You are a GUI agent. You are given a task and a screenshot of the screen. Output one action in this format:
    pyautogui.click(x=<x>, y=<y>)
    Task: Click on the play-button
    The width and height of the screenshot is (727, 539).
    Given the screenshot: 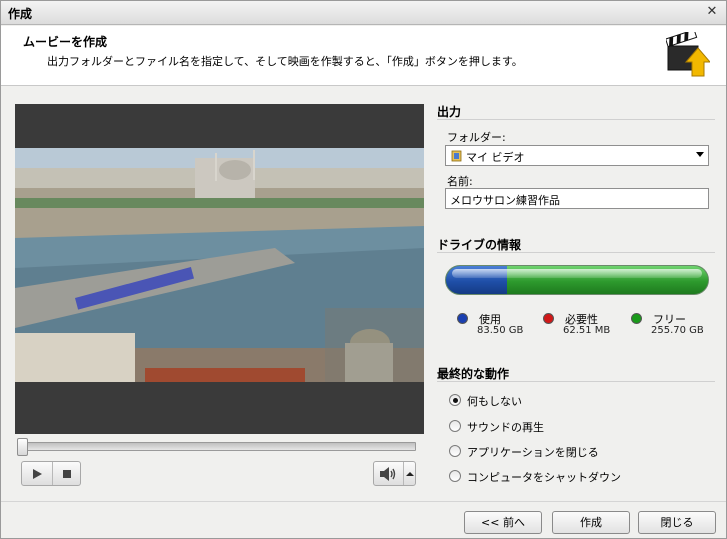 What is the action you would take?
    pyautogui.click(x=36, y=473)
    